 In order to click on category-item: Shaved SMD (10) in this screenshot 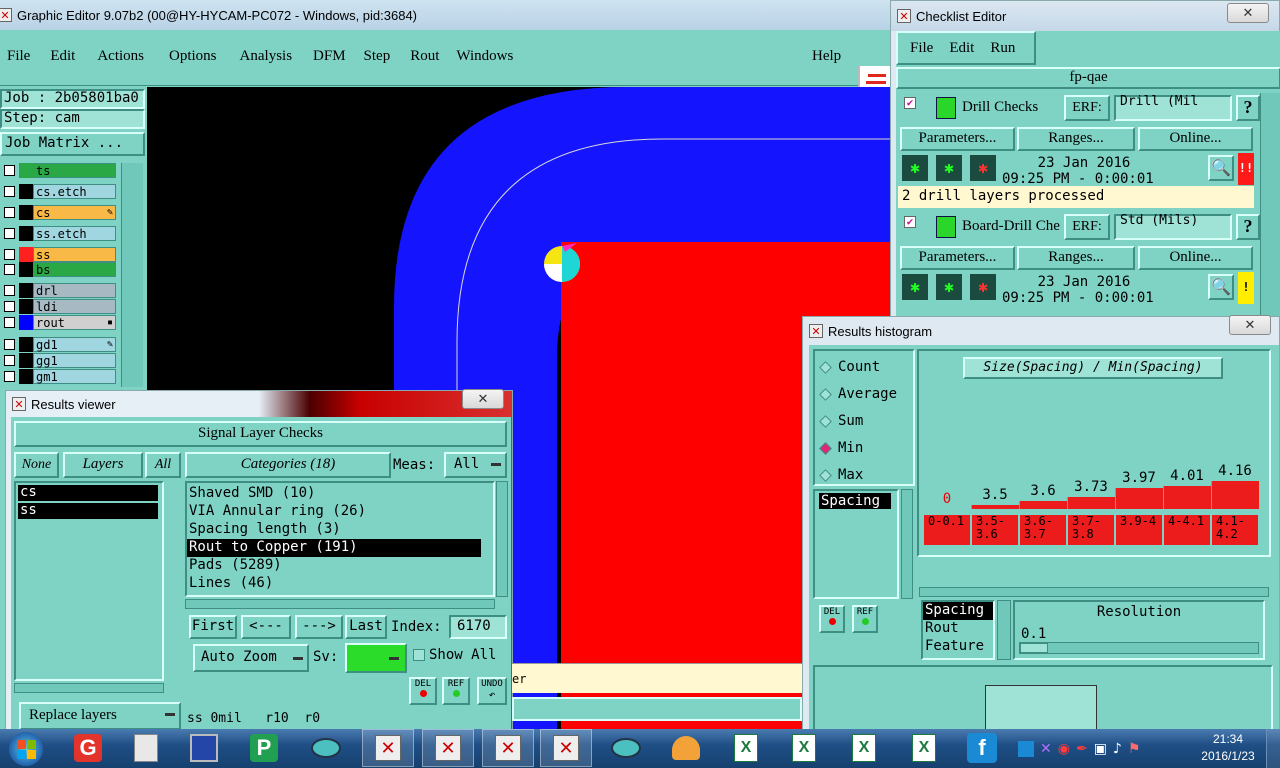, I will do `click(334, 494)`.